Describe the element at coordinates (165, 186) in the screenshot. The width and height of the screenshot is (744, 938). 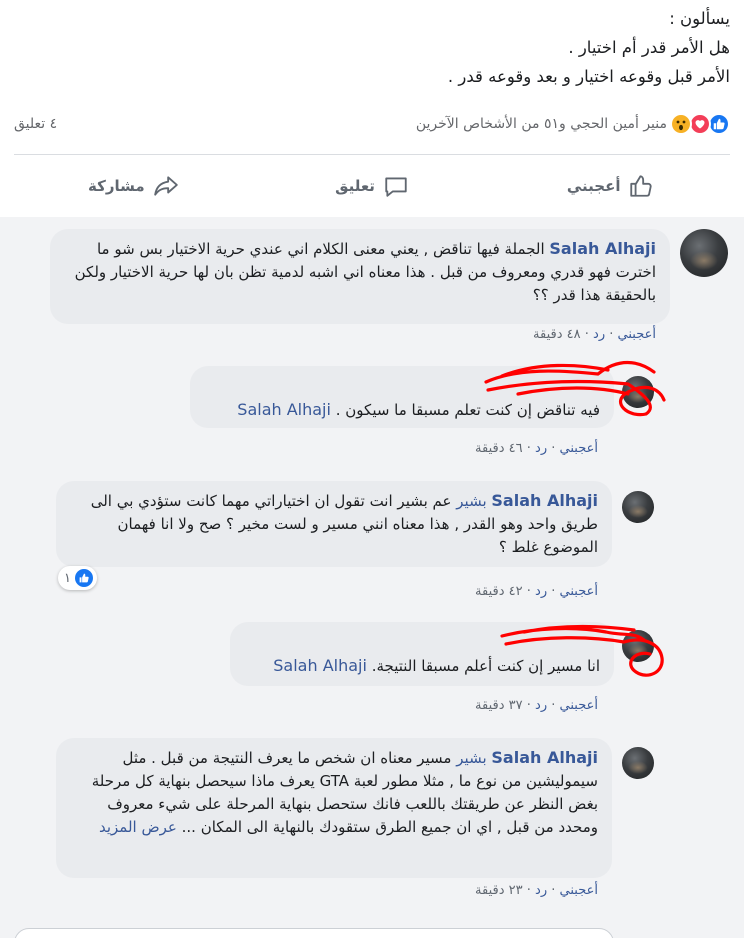
I see `share-arrow-icon` at that location.